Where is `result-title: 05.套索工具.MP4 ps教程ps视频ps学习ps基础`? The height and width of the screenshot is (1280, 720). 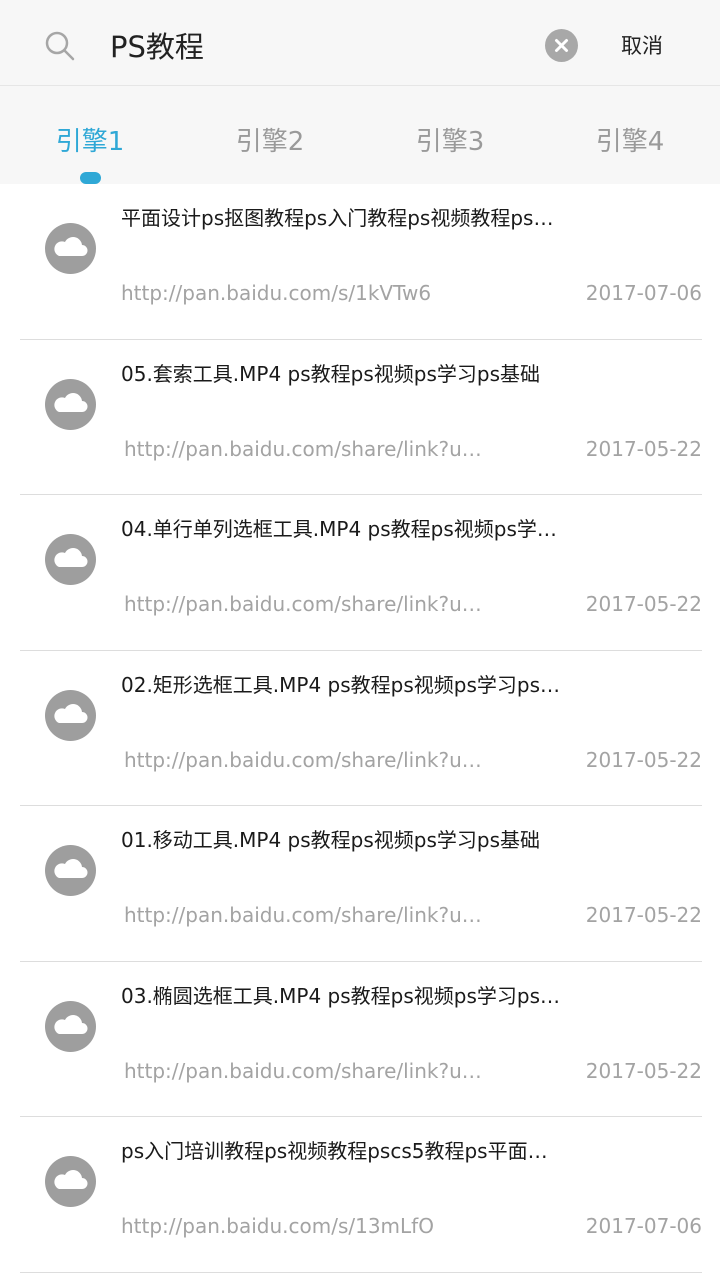
result-title: 05.套索工具.MP4 ps教程ps视频ps学习ps基础 is located at coordinates (331, 373).